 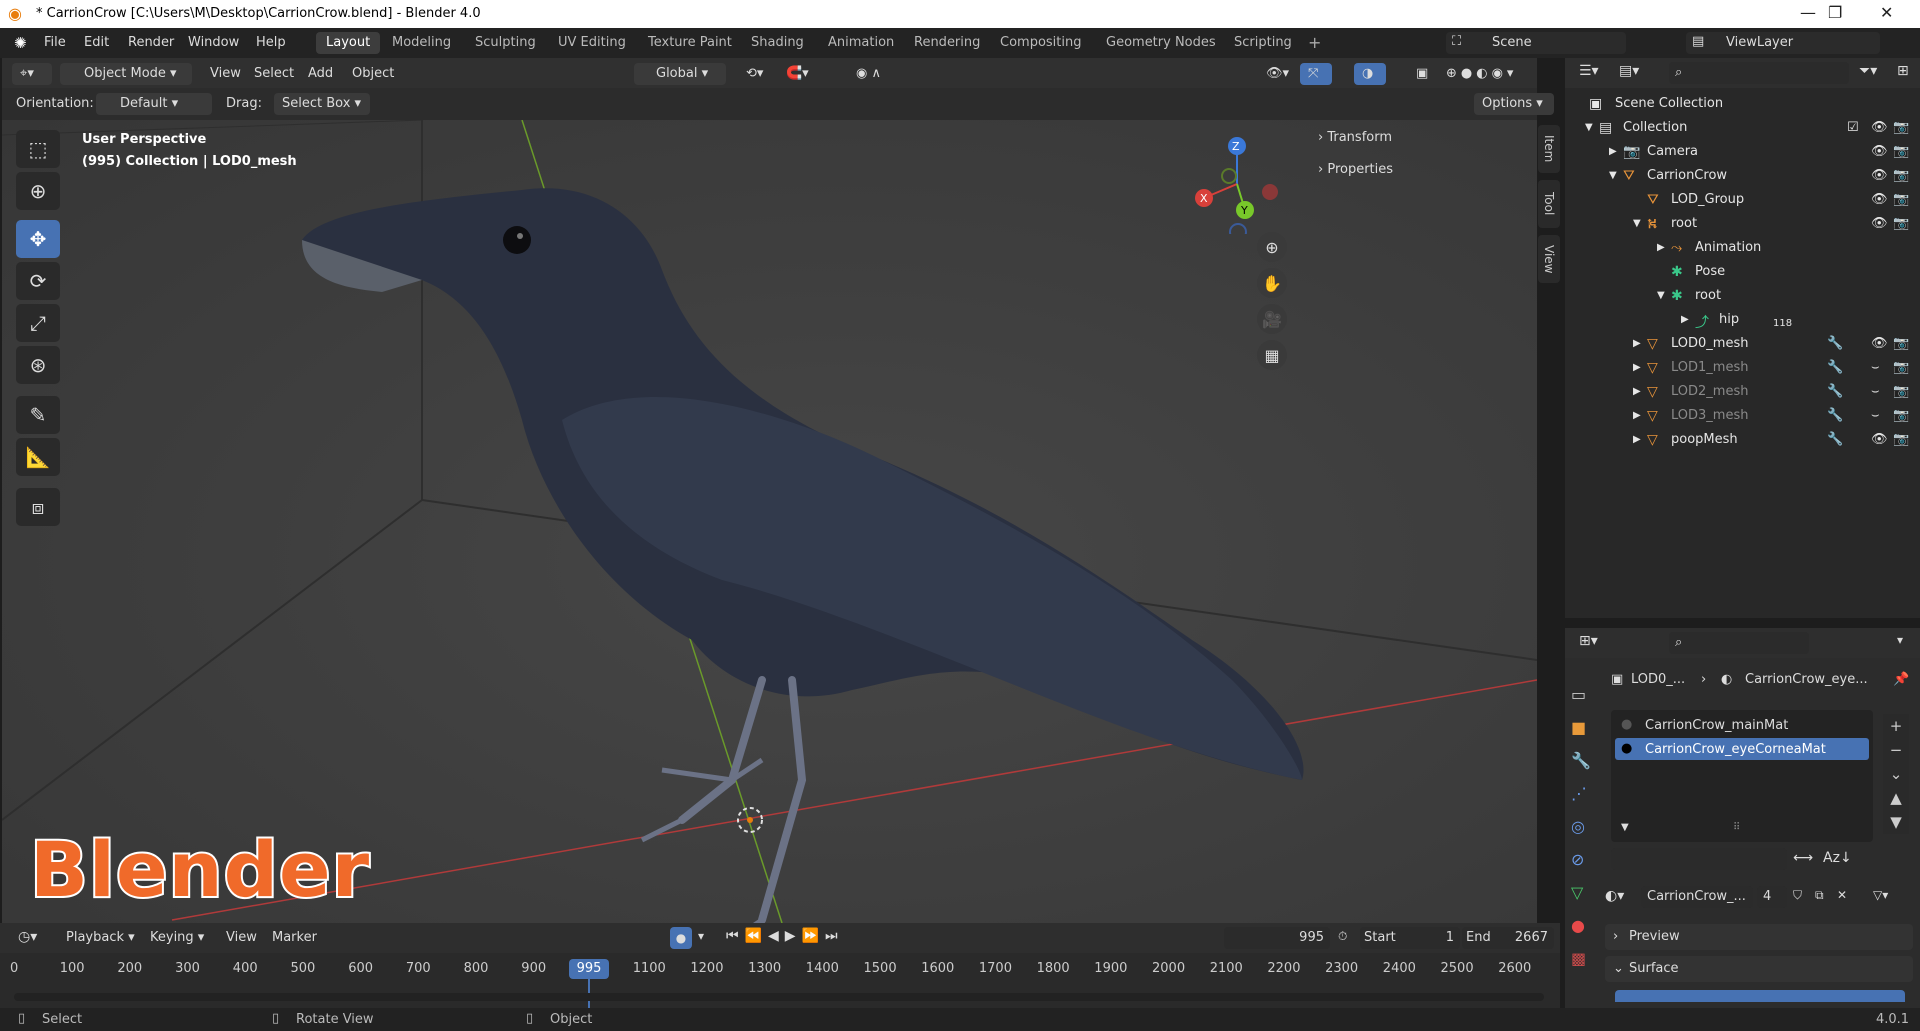 What do you see at coordinates (680, 74) in the screenshot?
I see `transform-orientation-dropdown: Global ▾` at bounding box center [680, 74].